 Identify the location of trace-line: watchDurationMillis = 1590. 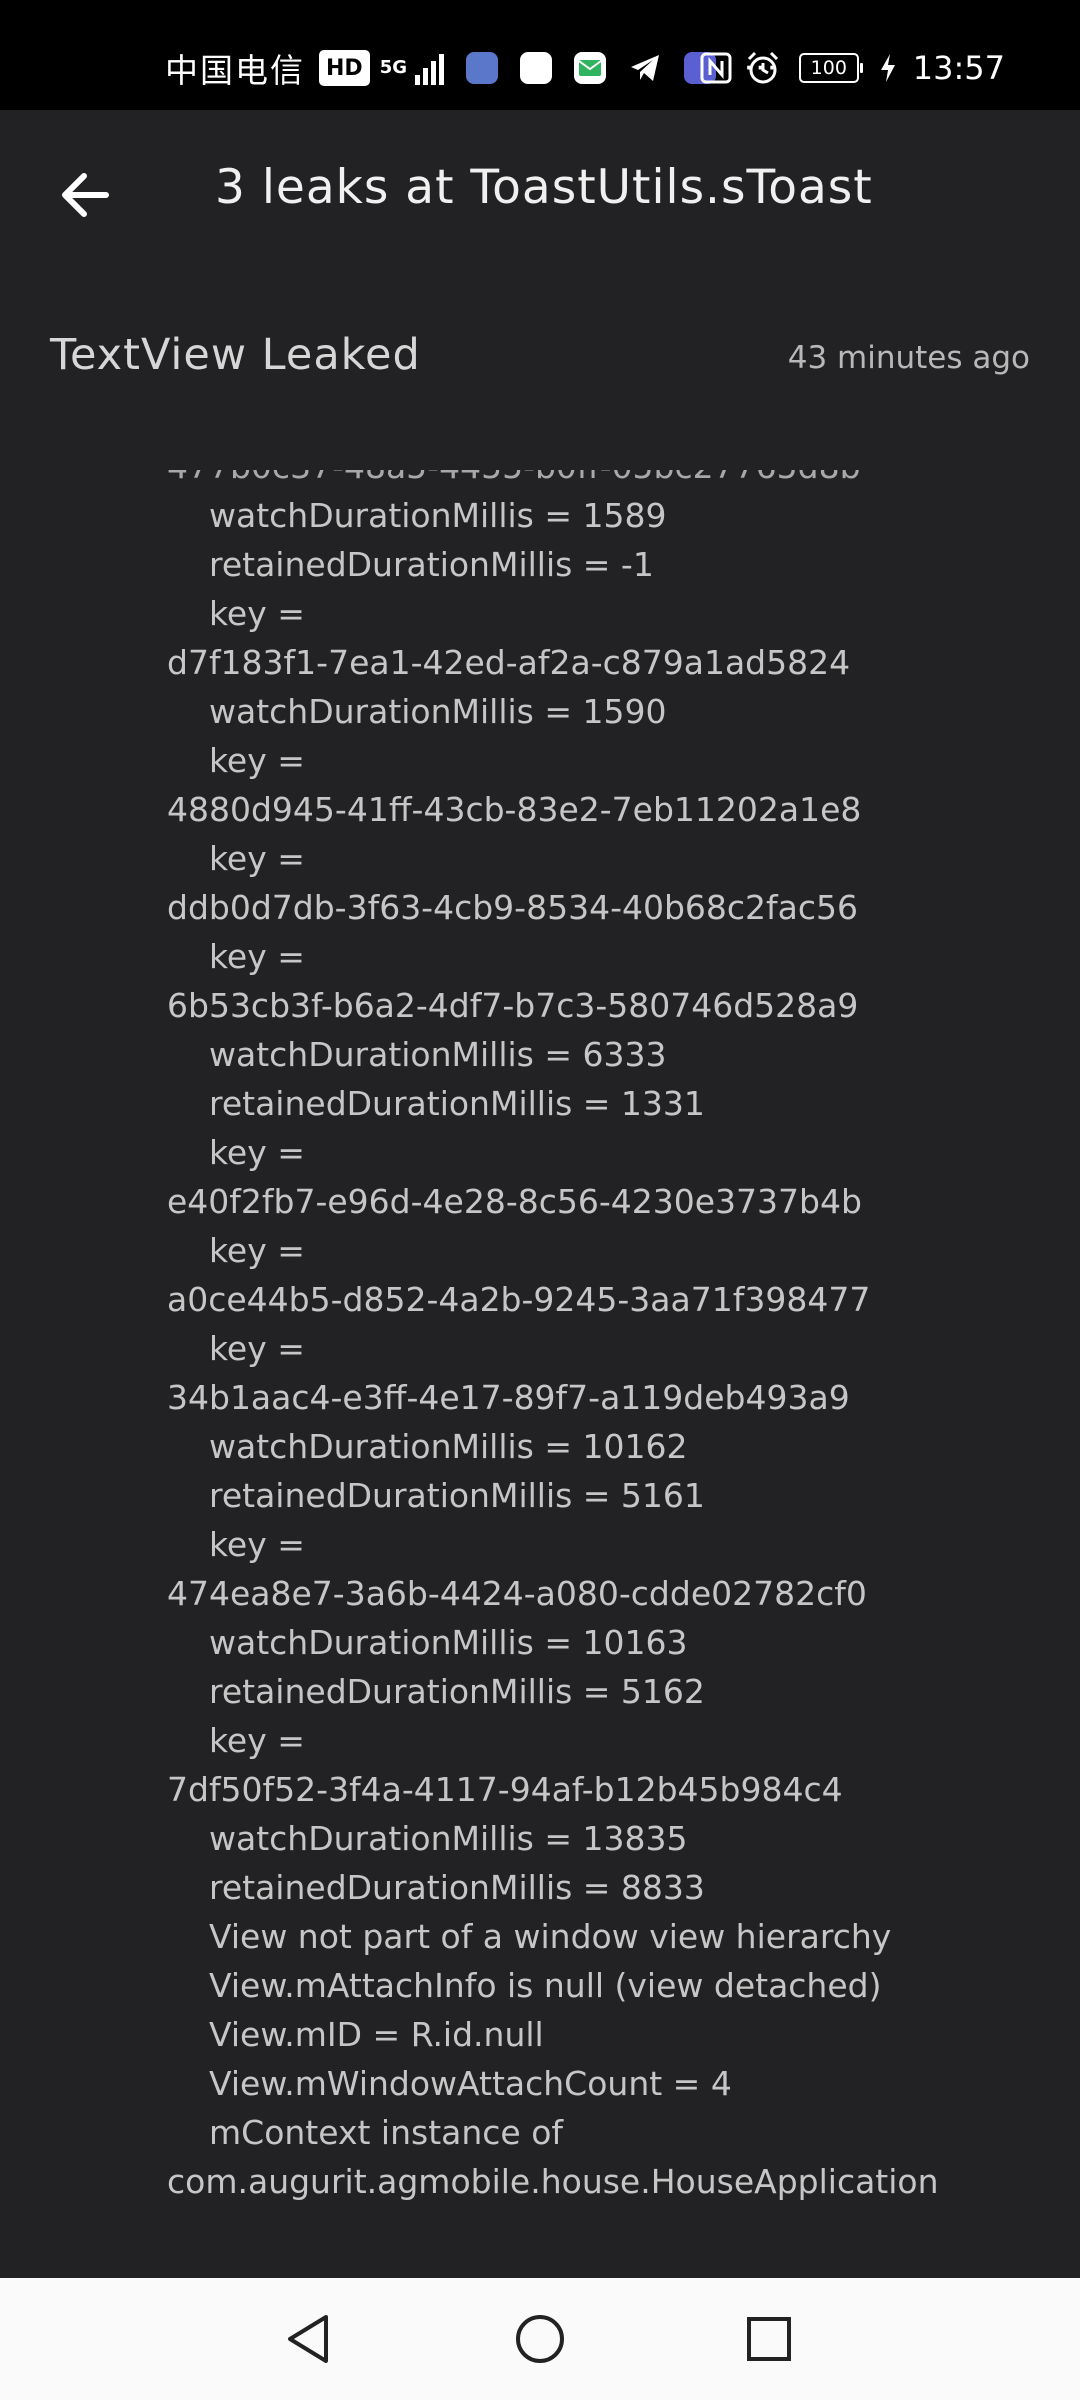
(438, 711).